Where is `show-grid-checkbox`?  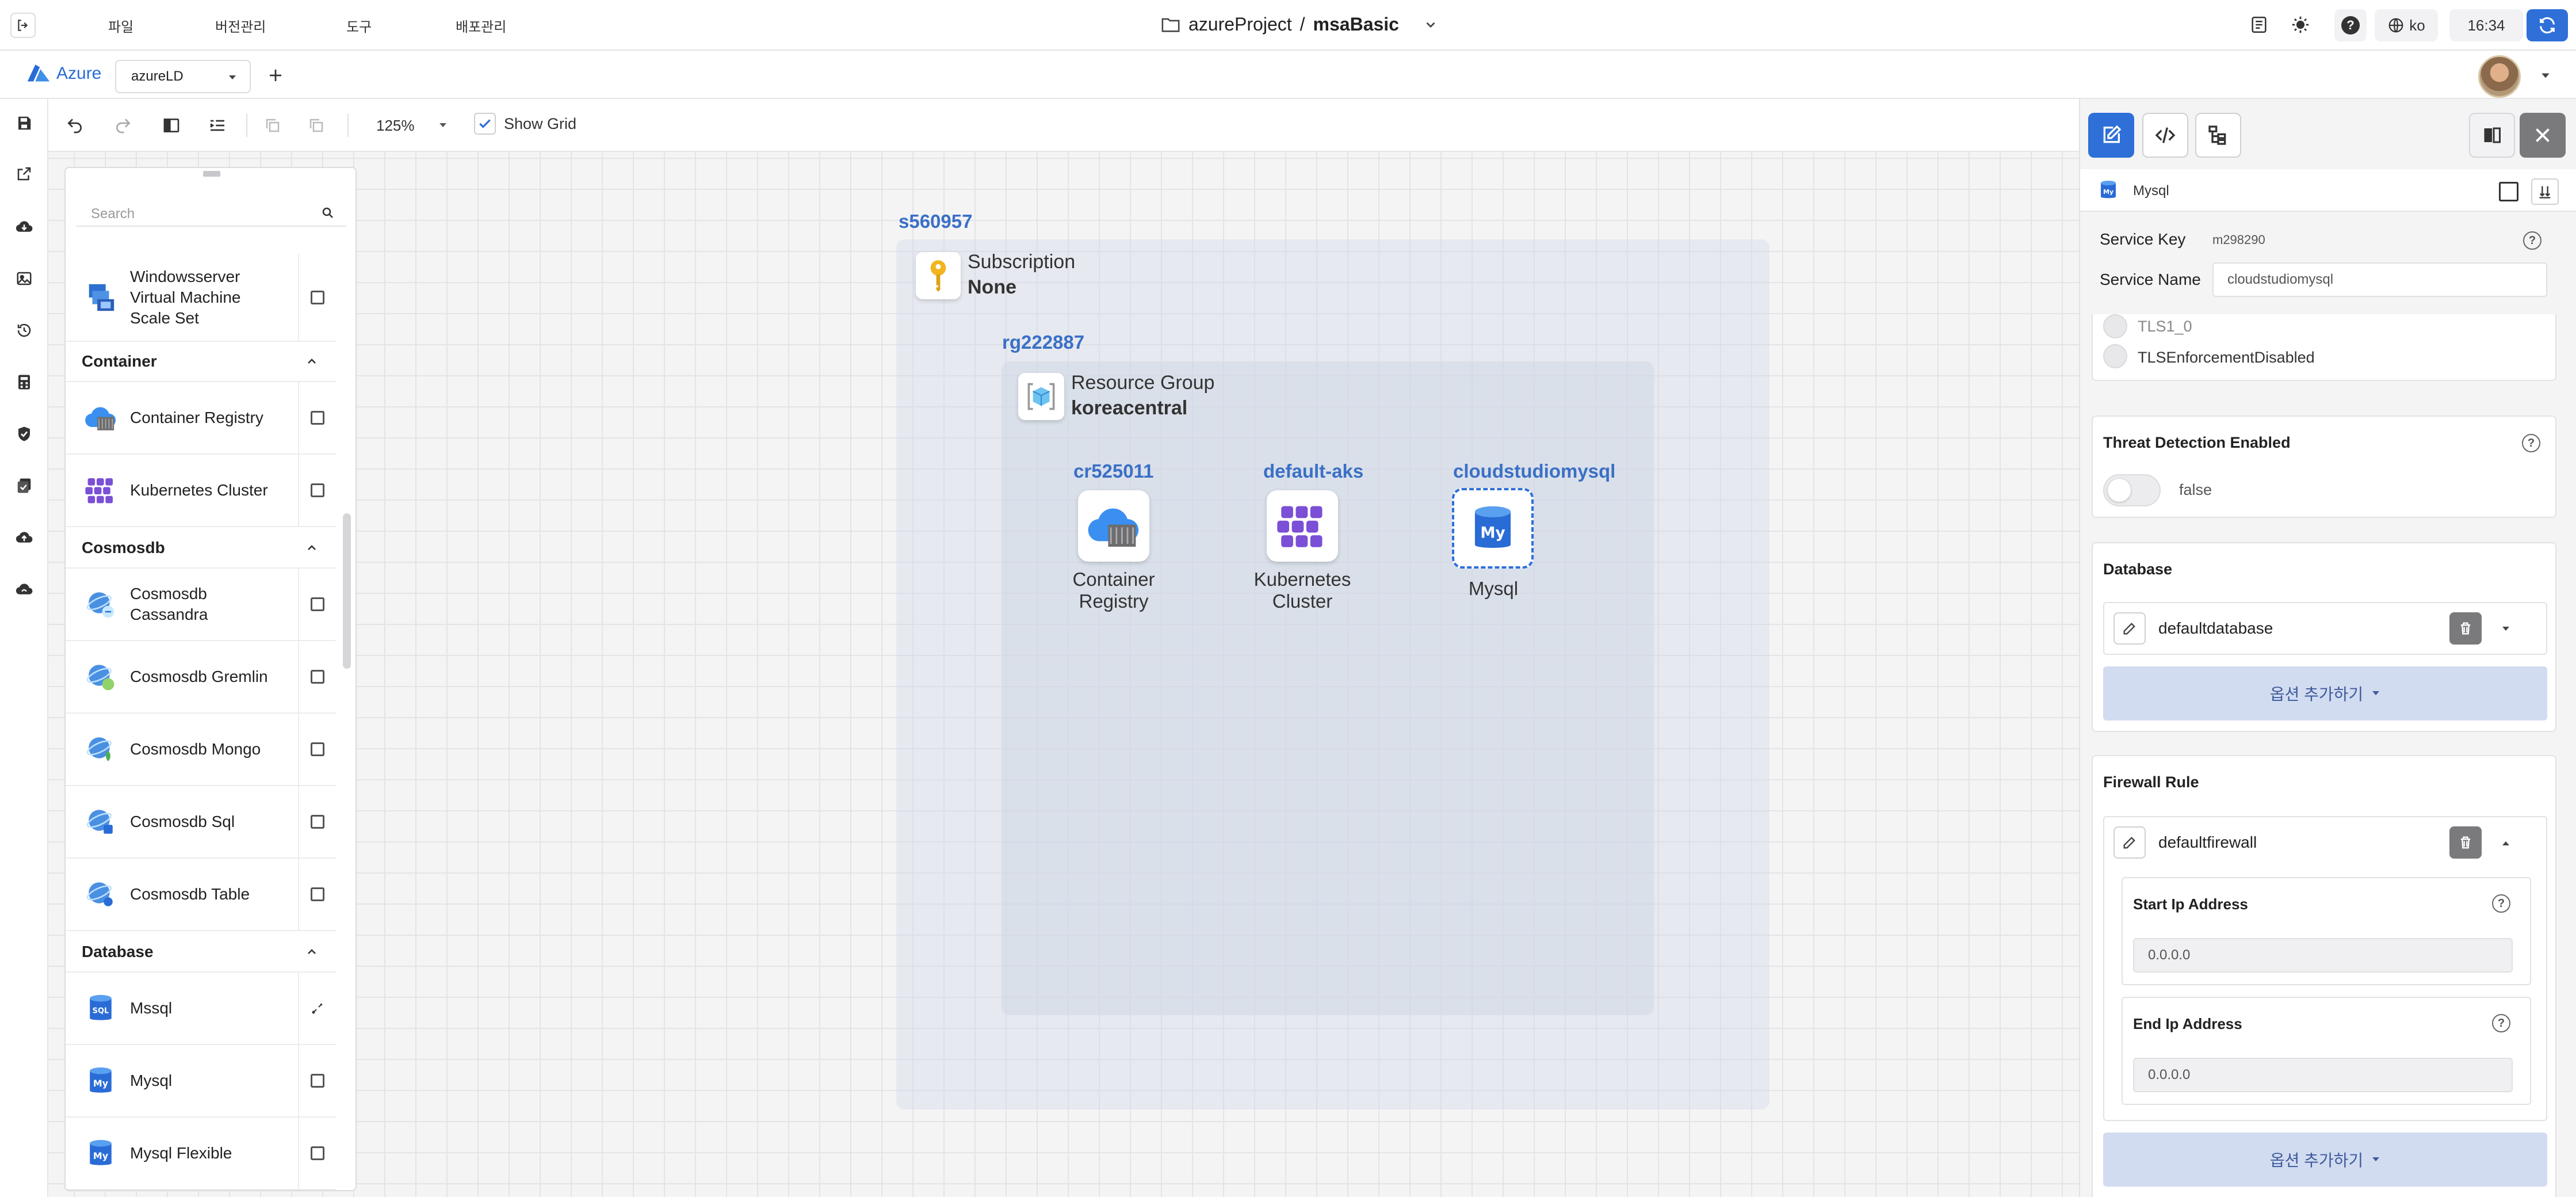 show-grid-checkbox is located at coordinates (485, 124).